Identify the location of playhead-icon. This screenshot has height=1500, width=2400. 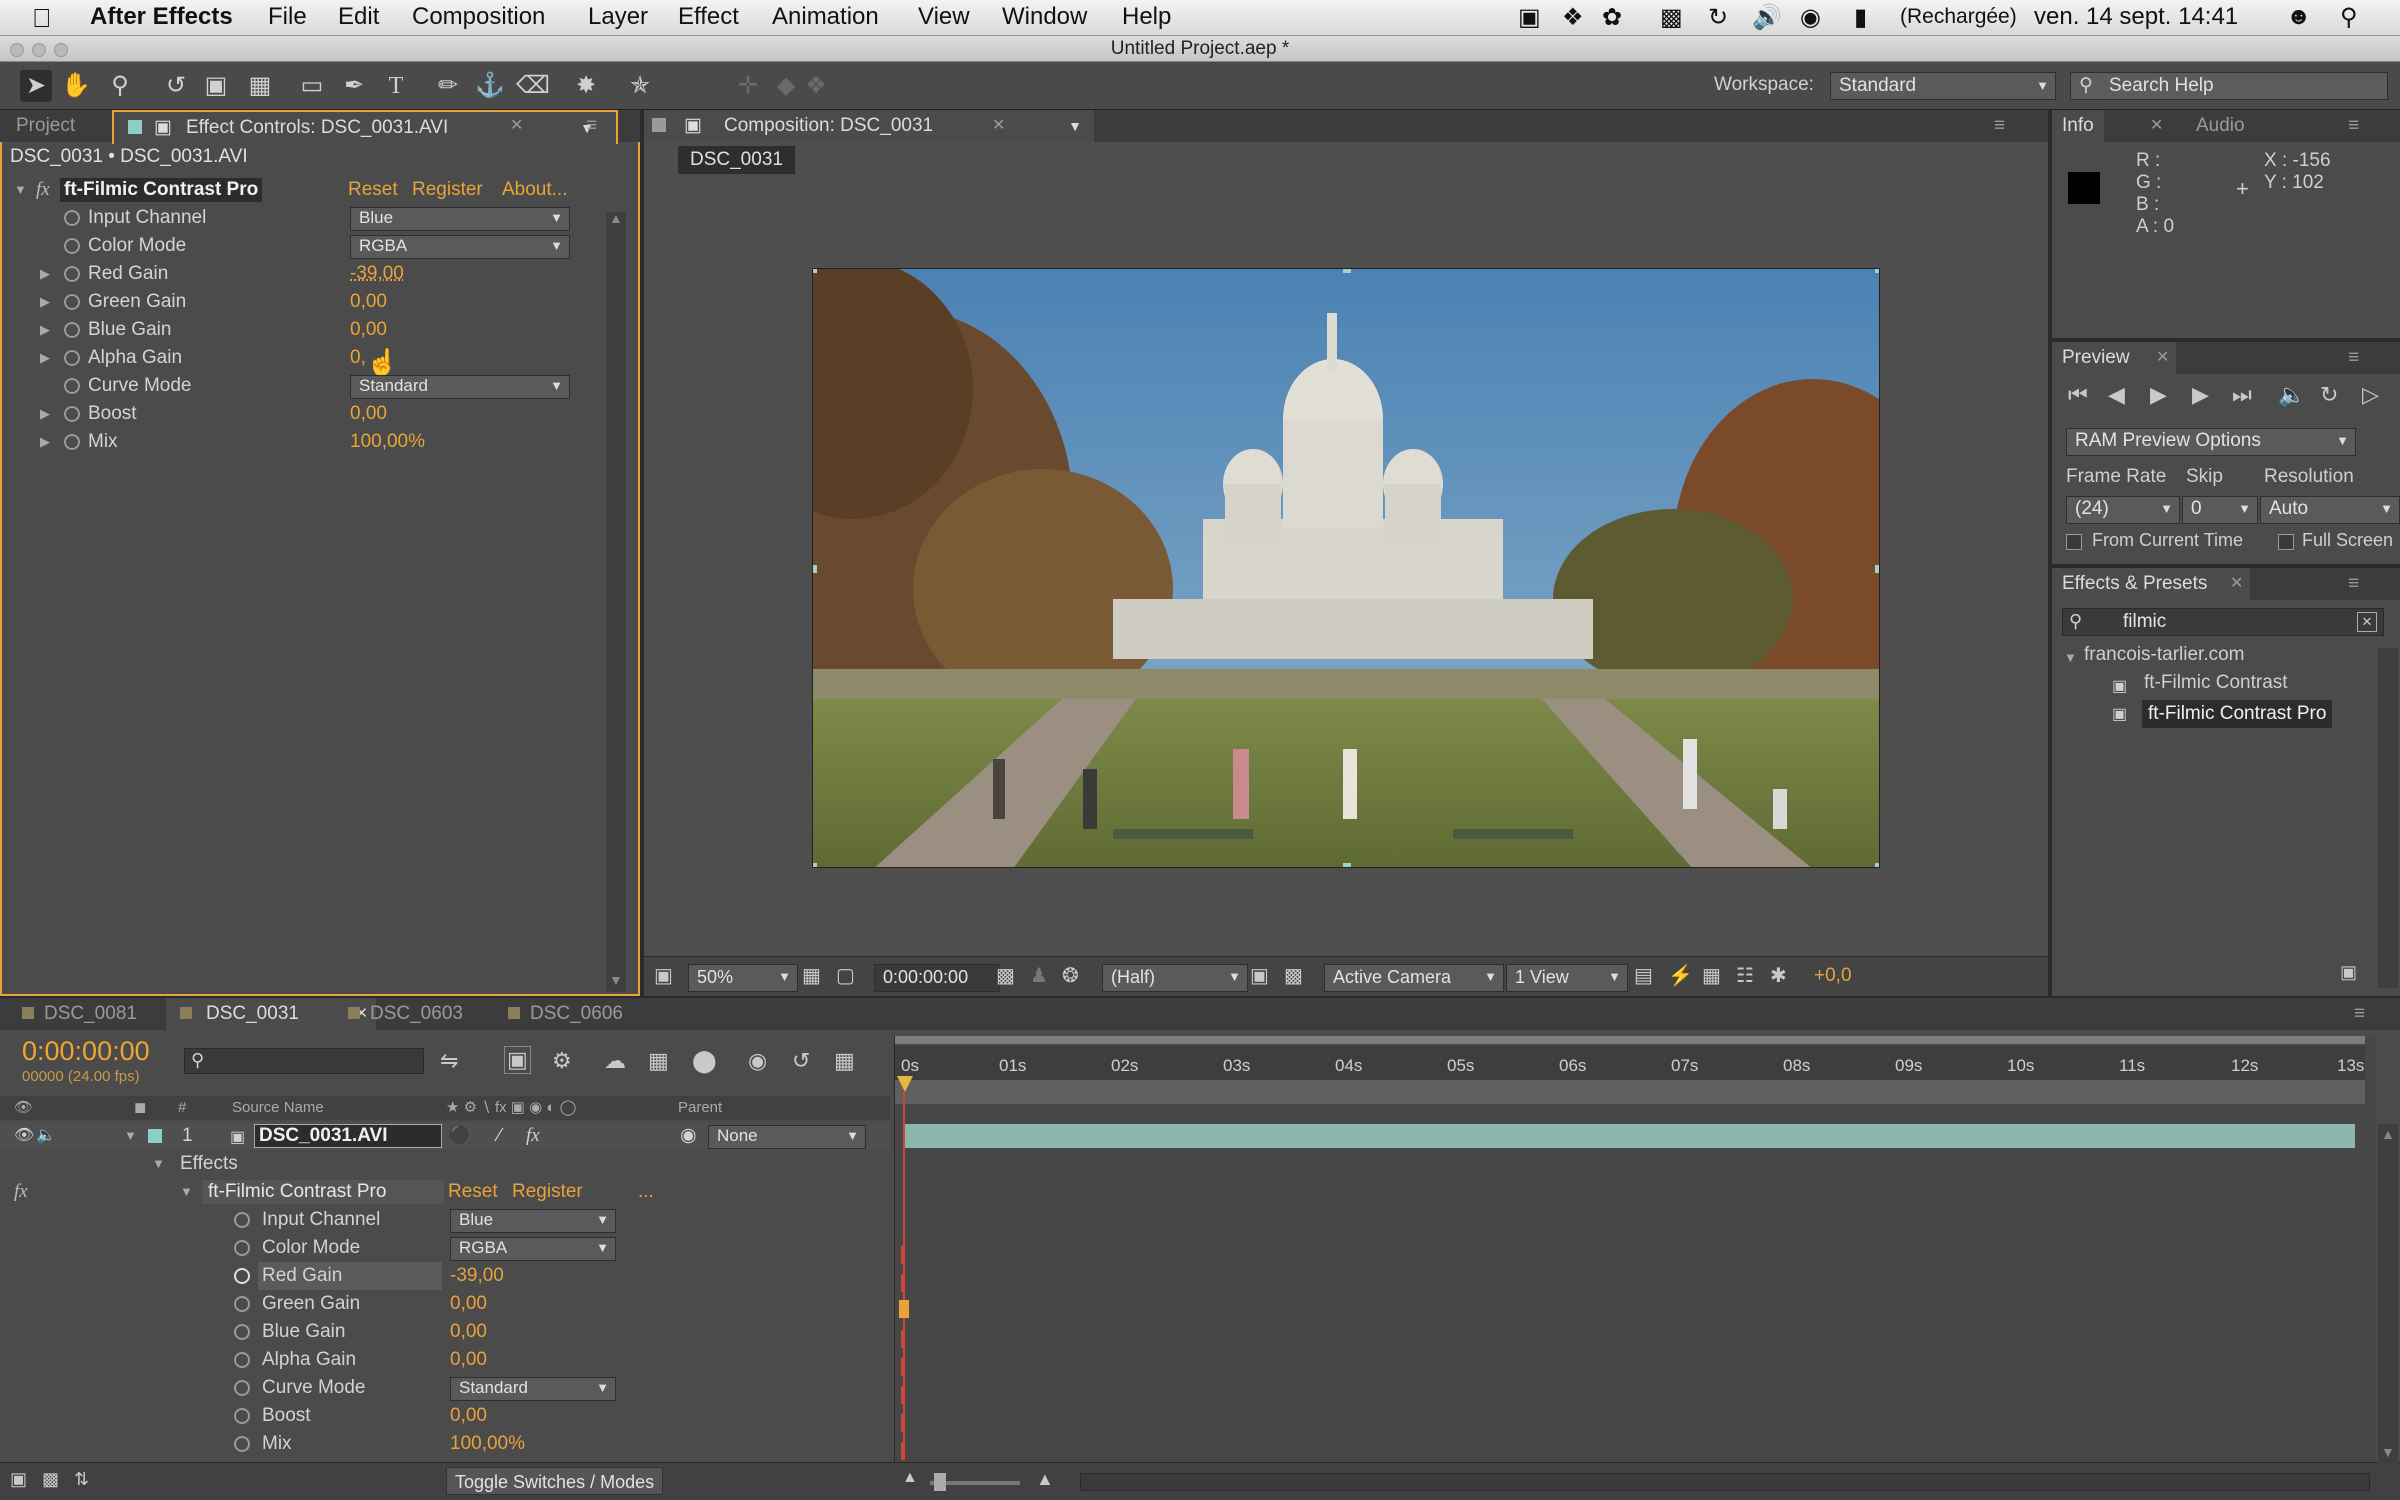
(905, 1084).